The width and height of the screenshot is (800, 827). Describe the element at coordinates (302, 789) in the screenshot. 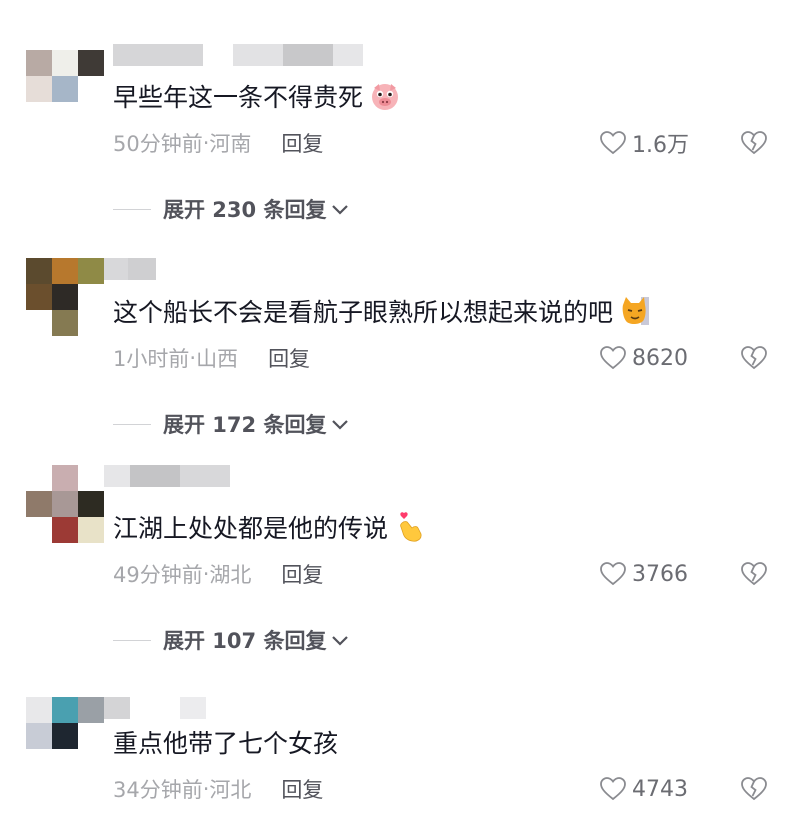

I see `reply-button: 回复` at that location.